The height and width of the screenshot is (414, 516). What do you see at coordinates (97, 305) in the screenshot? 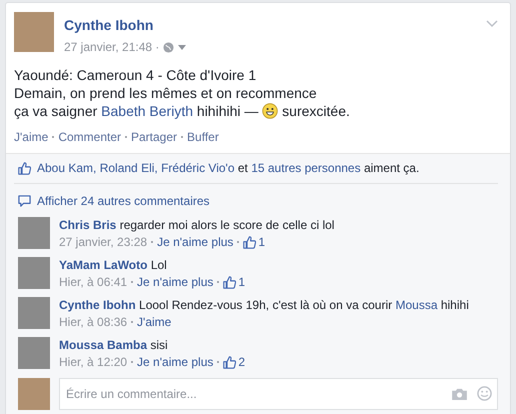
I see `commenter-name: Cynthe Ibohn` at bounding box center [97, 305].